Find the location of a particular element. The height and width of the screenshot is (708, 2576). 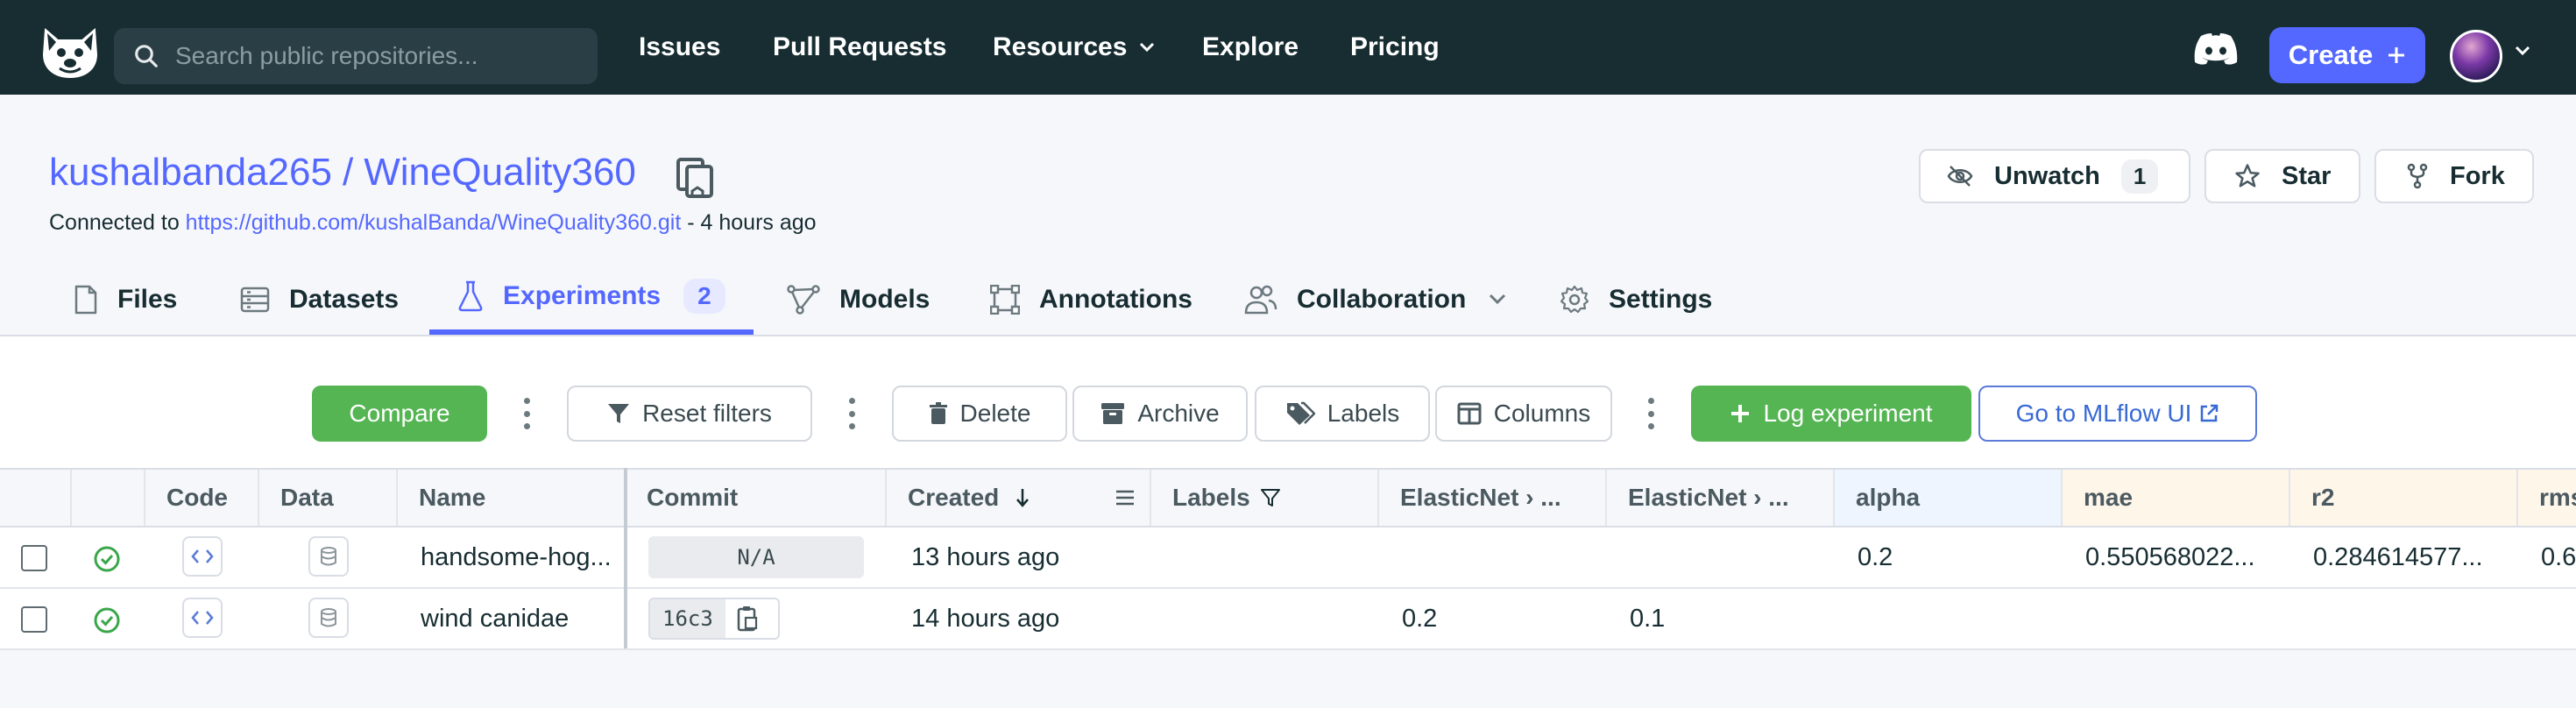

reset-filters-label: Reset filters is located at coordinates (707, 413).